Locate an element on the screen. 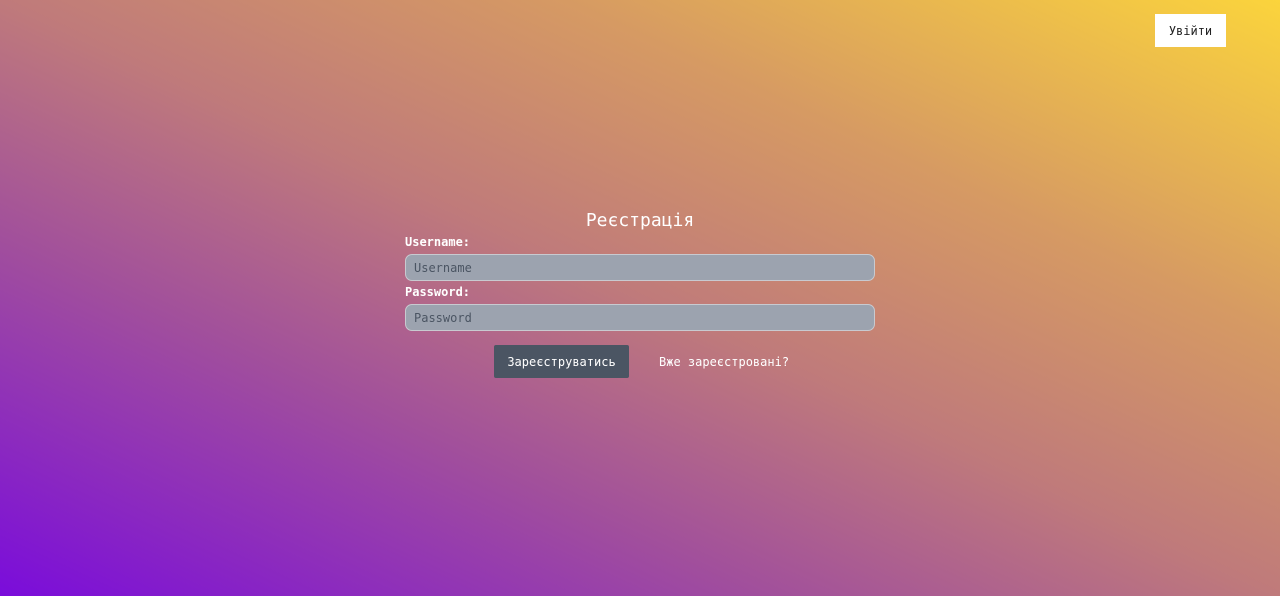  form-actions: Зареєструватись Вже зареєстровані? is located at coordinates (640, 361).